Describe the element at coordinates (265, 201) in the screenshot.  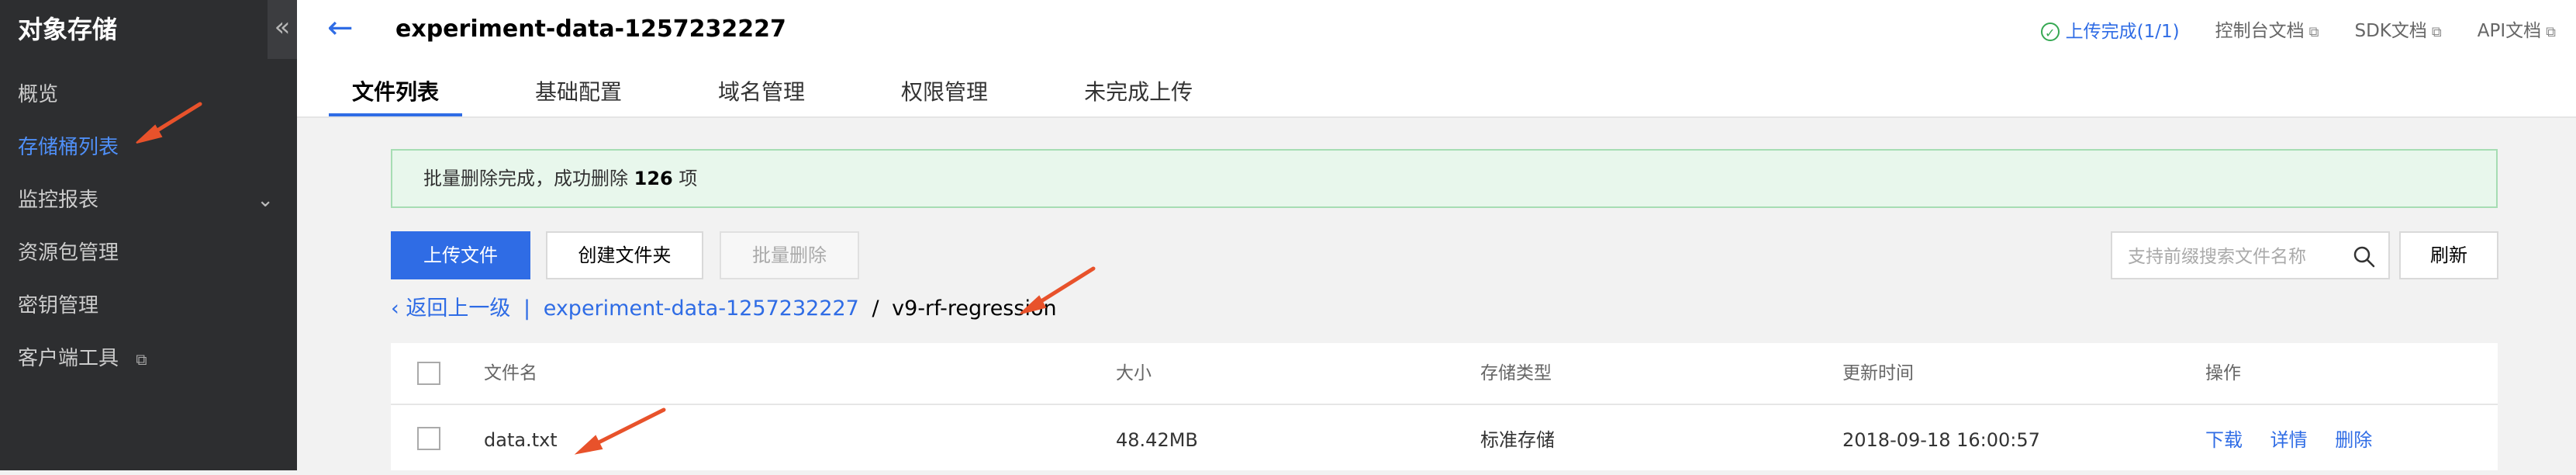
I see `chevron-down-icon: ⌄` at that location.